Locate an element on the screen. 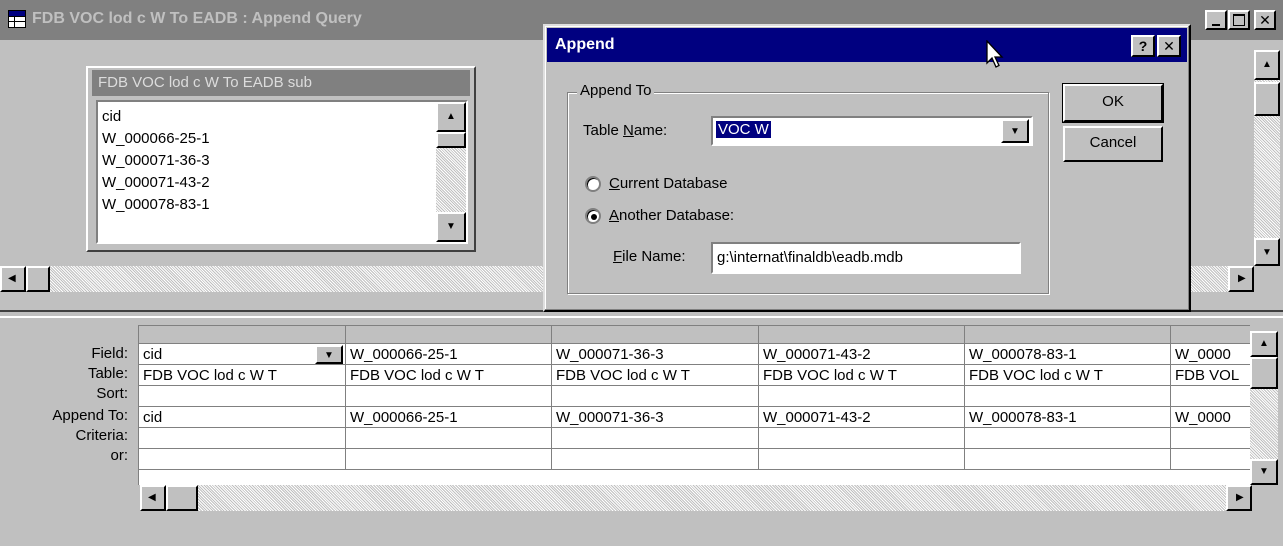  pane-scroll-right-button: ▶ is located at coordinates (1241, 279).